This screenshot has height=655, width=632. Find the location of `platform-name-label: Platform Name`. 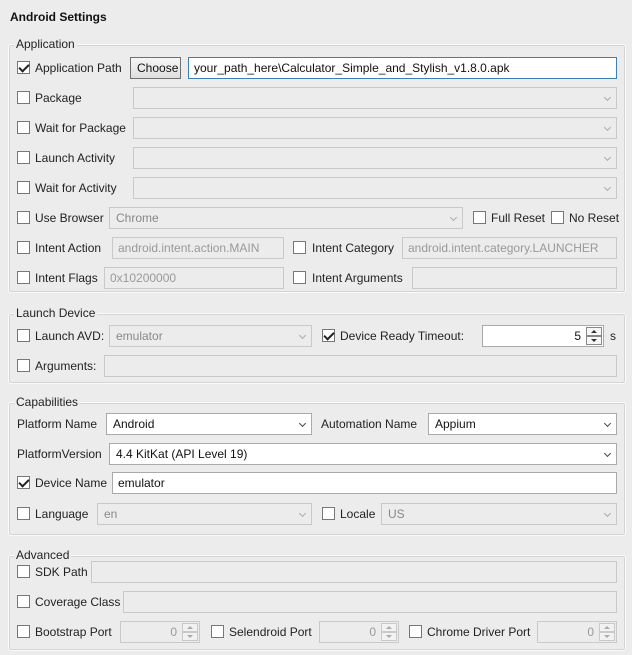

platform-name-label: Platform Name is located at coordinates (57, 424).